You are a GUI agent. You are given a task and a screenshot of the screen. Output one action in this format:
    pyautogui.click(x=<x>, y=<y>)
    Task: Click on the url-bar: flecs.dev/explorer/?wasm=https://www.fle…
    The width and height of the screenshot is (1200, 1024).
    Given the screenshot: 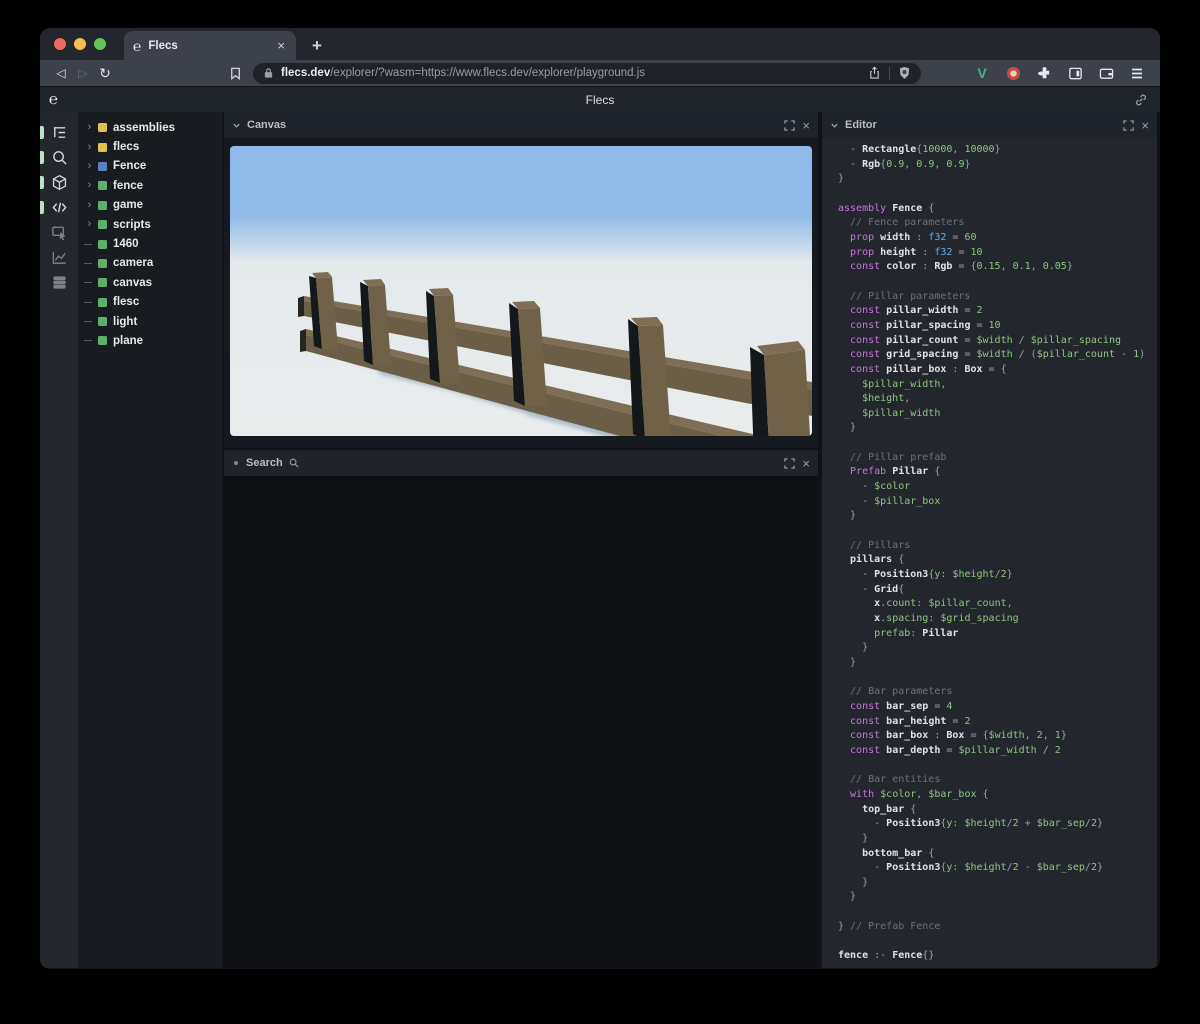 What is the action you would take?
    pyautogui.click(x=587, y=73)
    